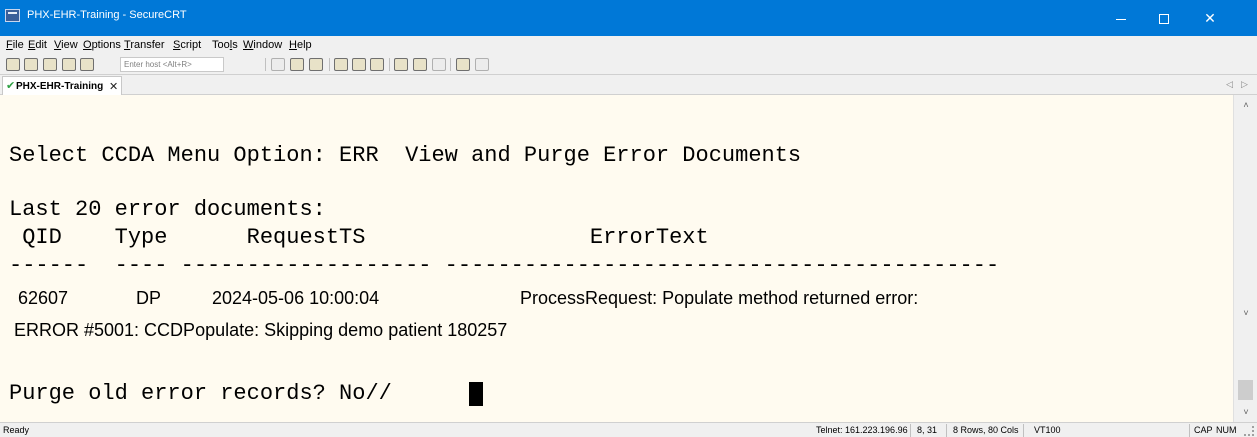 This screenshot has height=437, width=1257. I want to click on terminal-column-headers: QID Type RequestTS ErrorText, so click(359, 237).